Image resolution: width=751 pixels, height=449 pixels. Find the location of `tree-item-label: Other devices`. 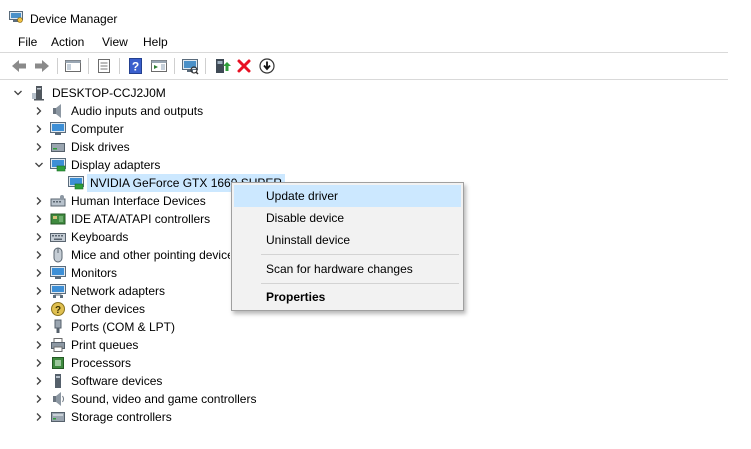

tree-item-label: Other devices is located at coordinates (108, 309).